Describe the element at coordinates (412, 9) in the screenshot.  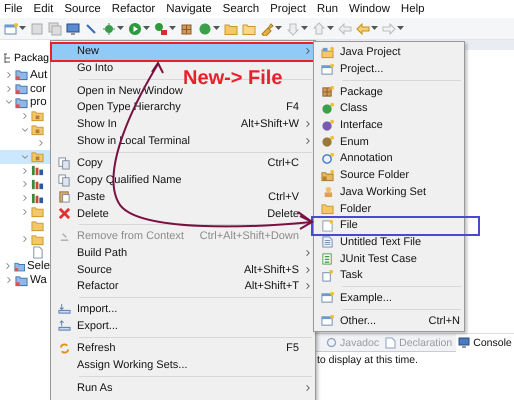
I see `menu-bar-item: Help` at that location.